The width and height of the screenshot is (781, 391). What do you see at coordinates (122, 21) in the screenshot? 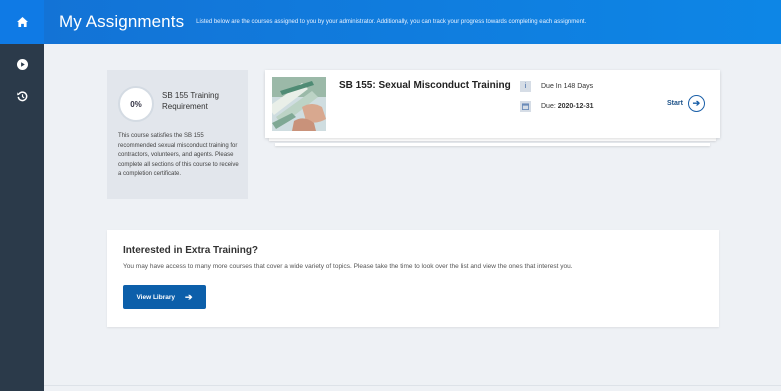
I see `page-title: My Assignments` at bounding box center [122, 21].